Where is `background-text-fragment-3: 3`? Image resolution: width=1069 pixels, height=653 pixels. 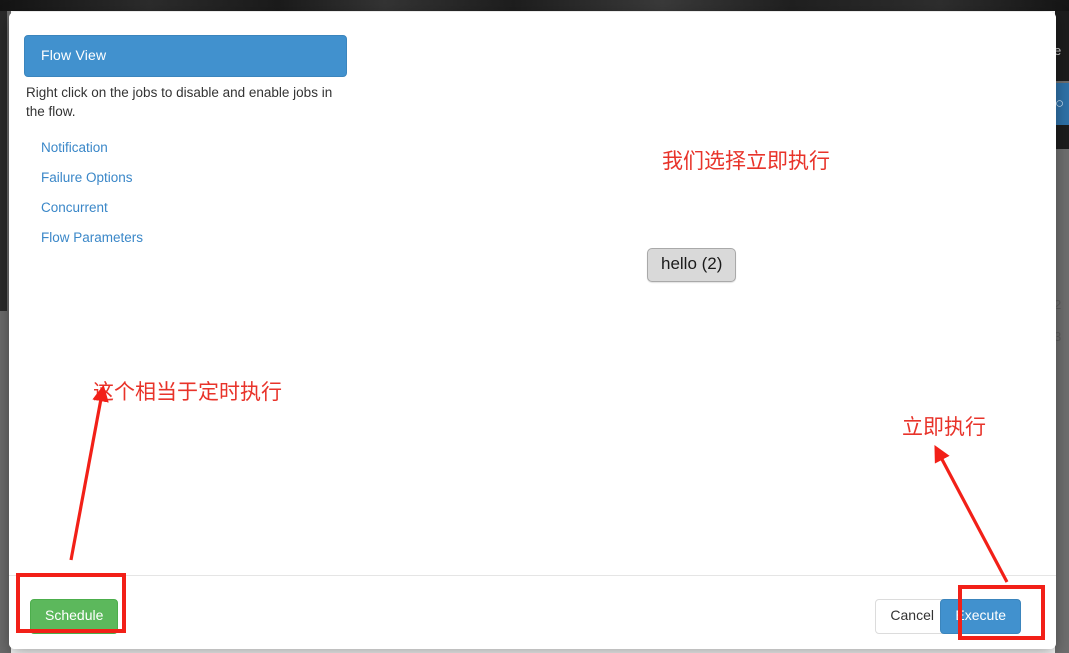
background-text-fragment-3: 3 is located at coordinates (1058, 337).